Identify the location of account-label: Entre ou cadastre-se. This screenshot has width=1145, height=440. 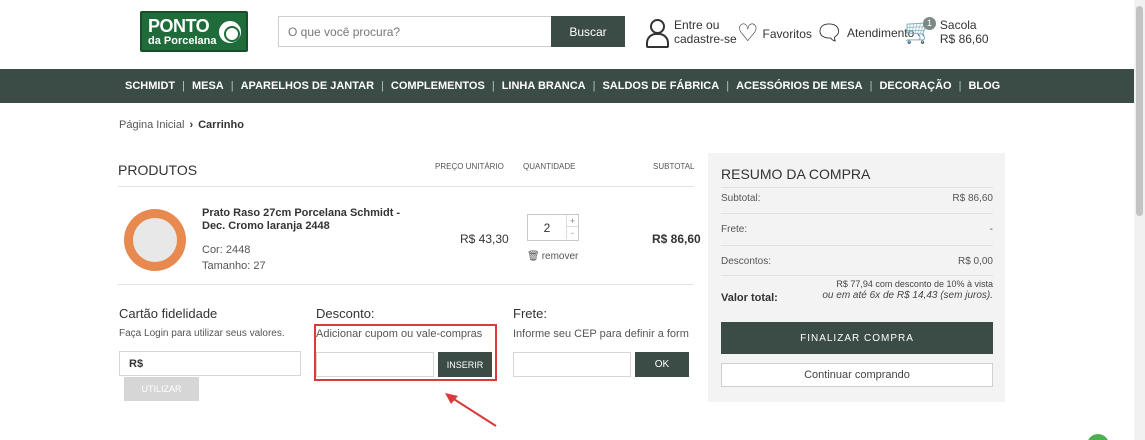
(705, 32).